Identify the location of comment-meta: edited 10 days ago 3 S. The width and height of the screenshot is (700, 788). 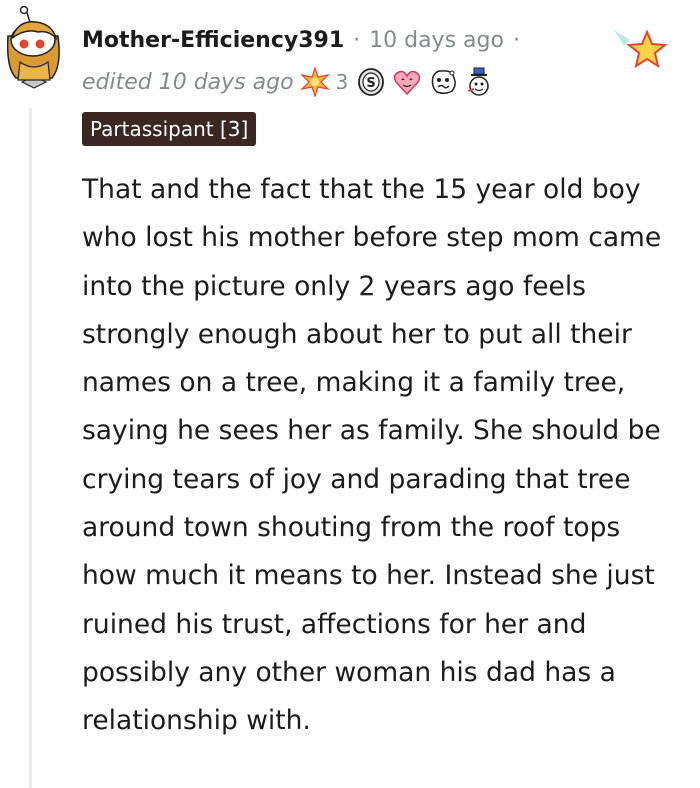
(291, 82).